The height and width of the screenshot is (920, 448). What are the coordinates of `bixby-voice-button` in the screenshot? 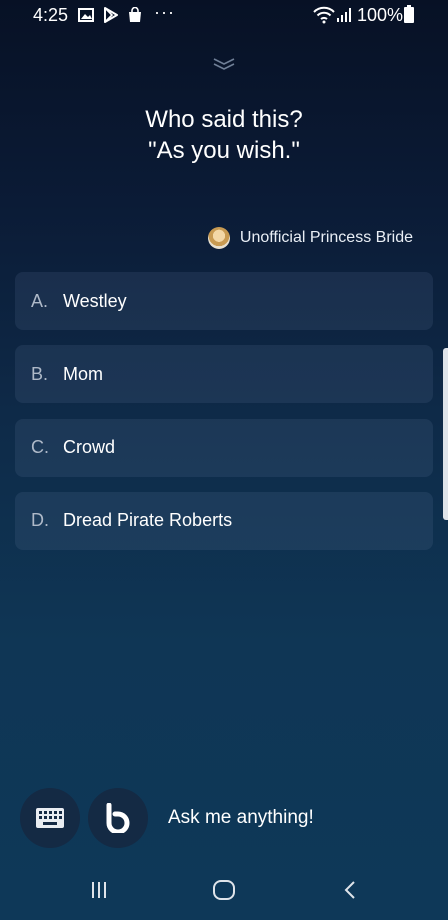 It's located at (118, 818).